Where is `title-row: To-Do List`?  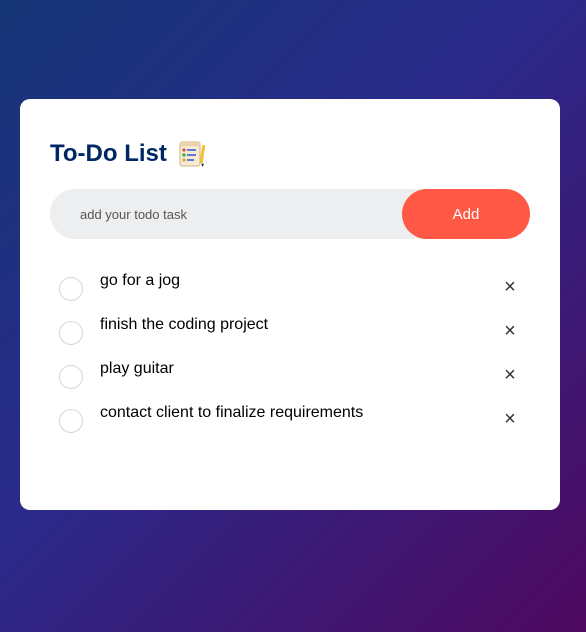
title-row: To-Do List is located at coordinates (290, 154).